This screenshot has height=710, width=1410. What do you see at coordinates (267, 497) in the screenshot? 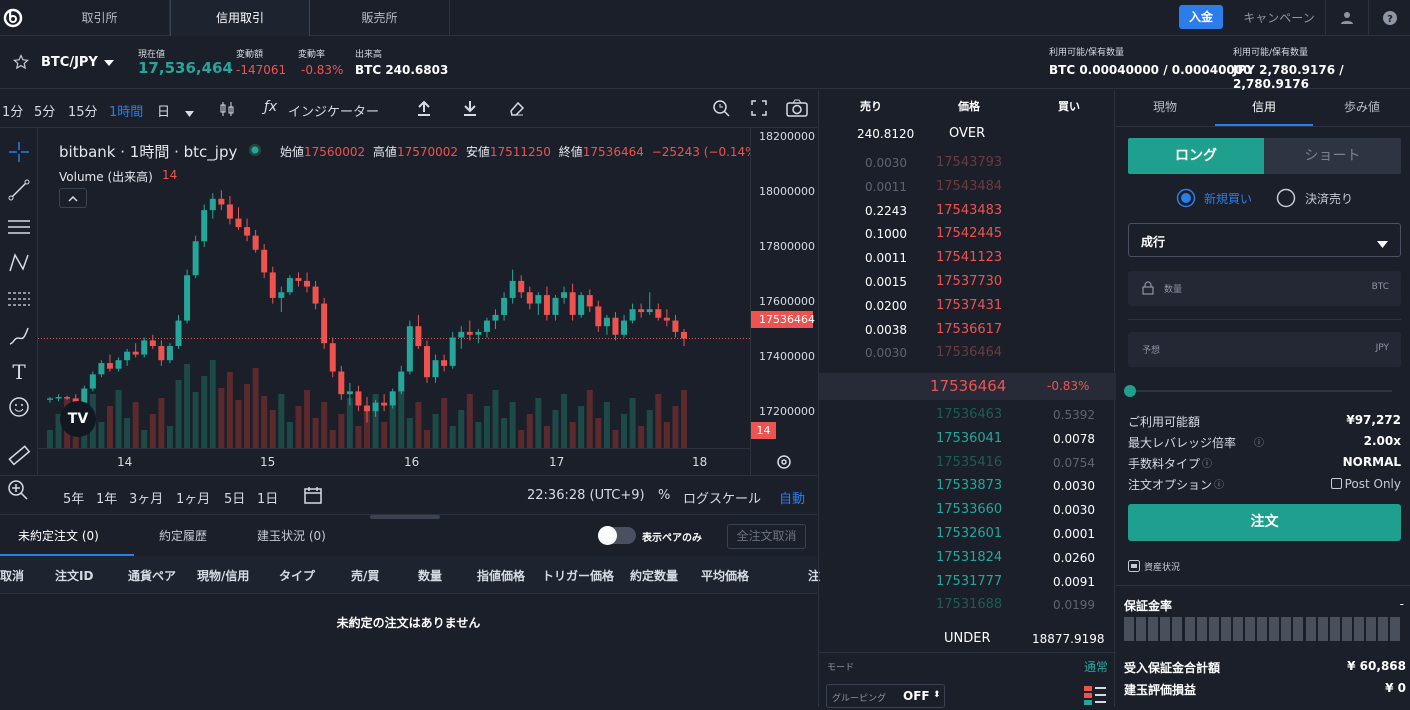
I see `range-1d: 1日` at bounding box center [267, 497].